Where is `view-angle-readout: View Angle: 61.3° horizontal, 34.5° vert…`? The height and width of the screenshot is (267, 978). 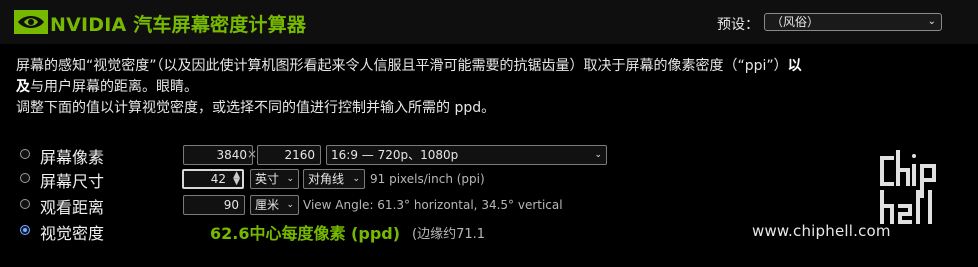
view-angle-readout: View Angle: 61.3° horizontal, 34.5° vert… is located at coordinates (433, 205).